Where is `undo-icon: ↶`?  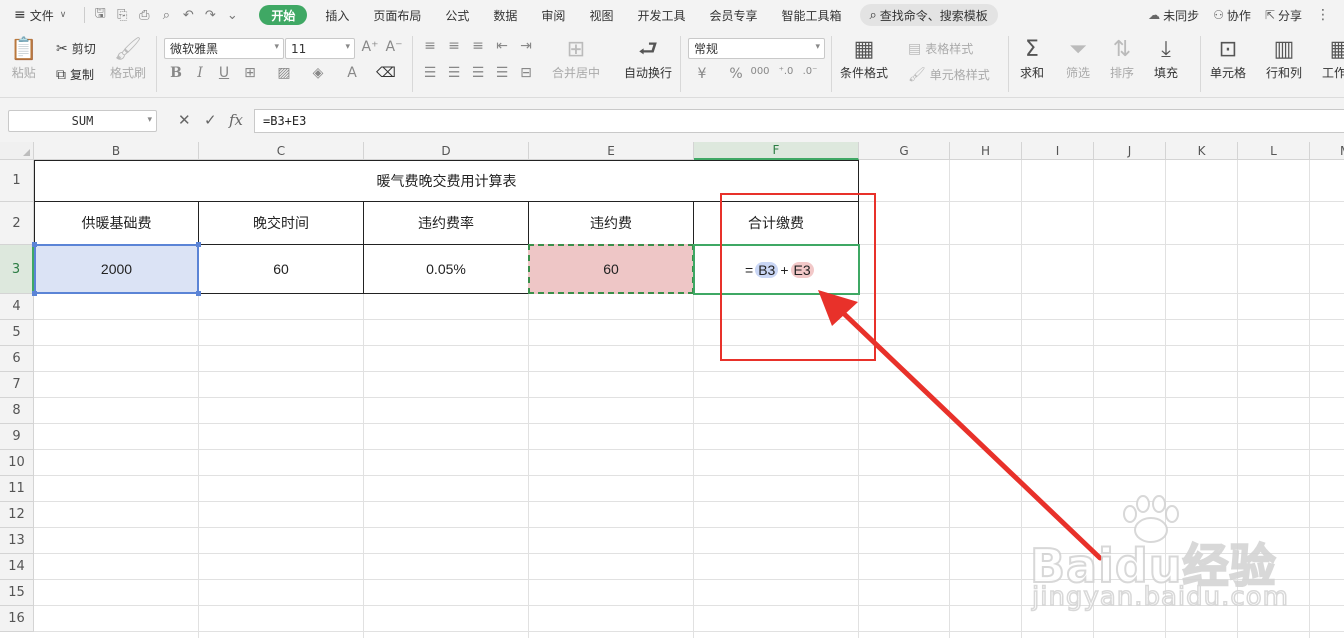
undo-icon: ↶ is located at coordinates (188, 15).